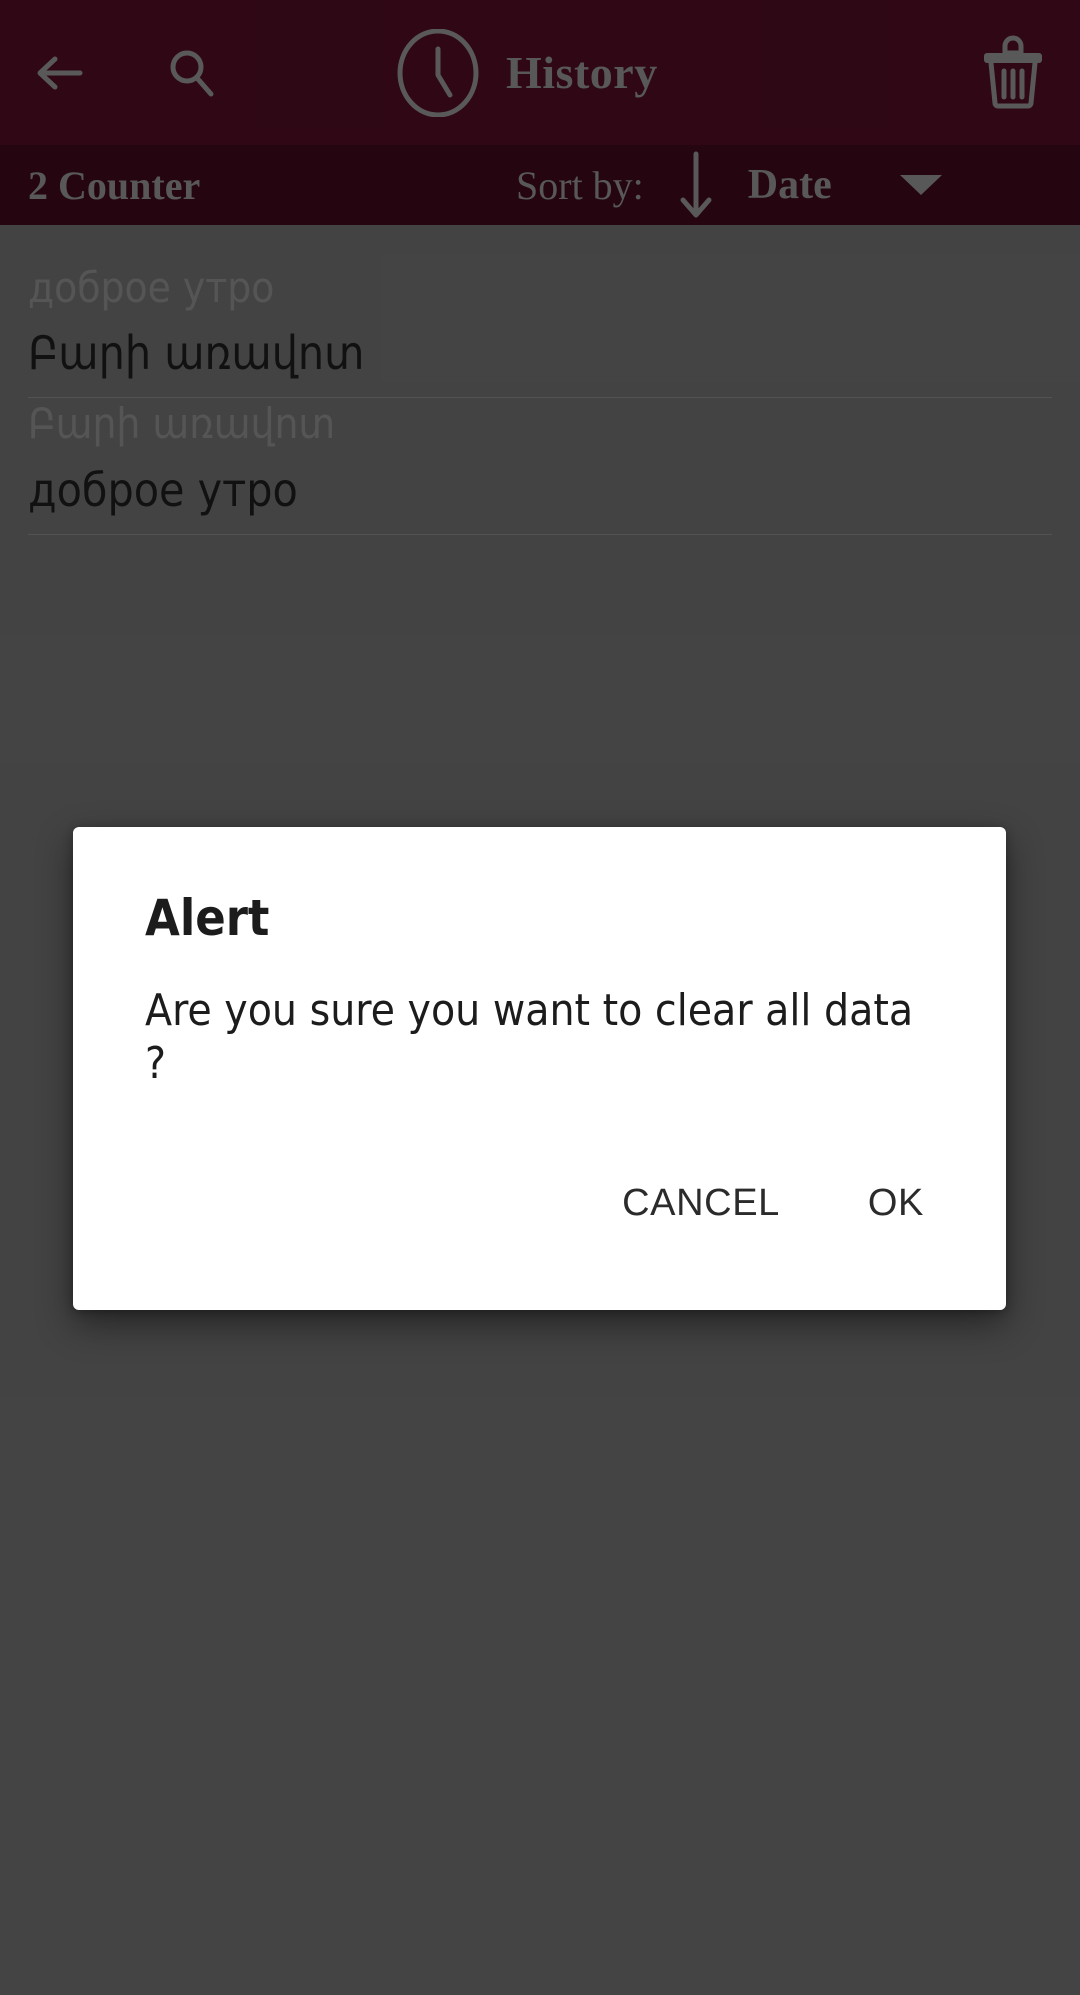 This screenshot has width=1080, height=1995. What do you see at coordinates (580, 185) in the screenshot?
I see `sort-by-label: Sort by:` at bounding box center [580, 185].